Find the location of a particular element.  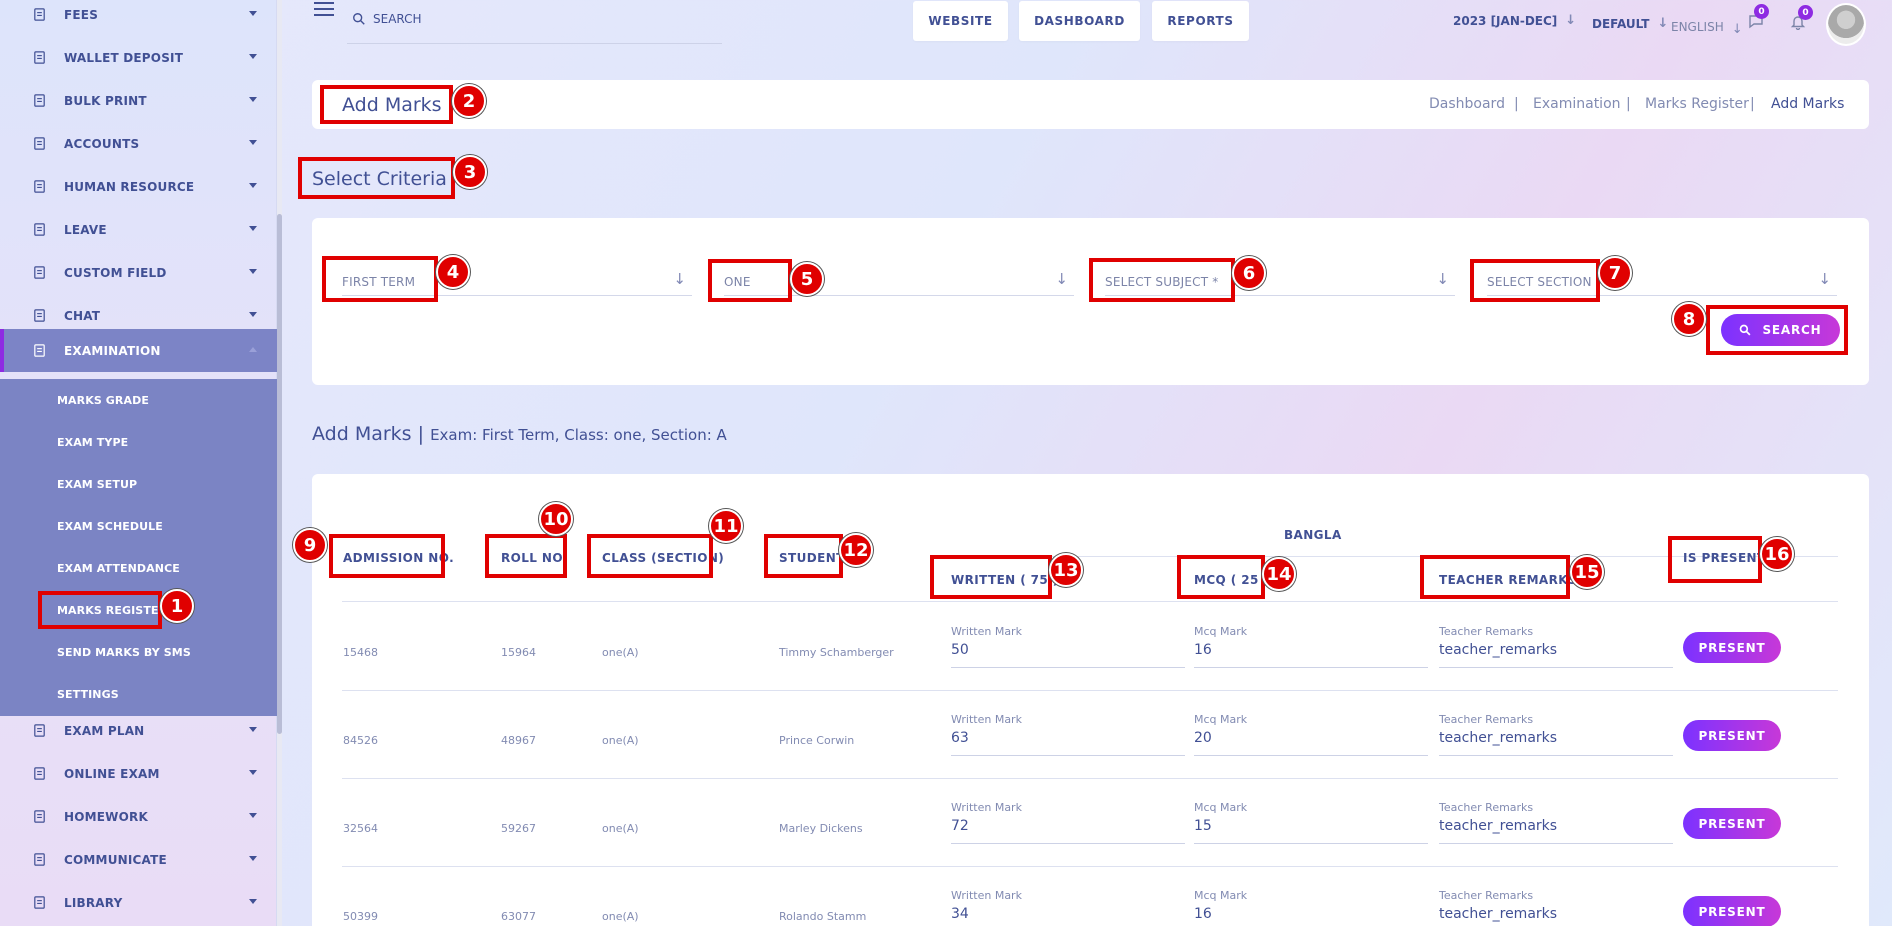

sidebar-scroll-thumb is located at coordinates (279, 474).